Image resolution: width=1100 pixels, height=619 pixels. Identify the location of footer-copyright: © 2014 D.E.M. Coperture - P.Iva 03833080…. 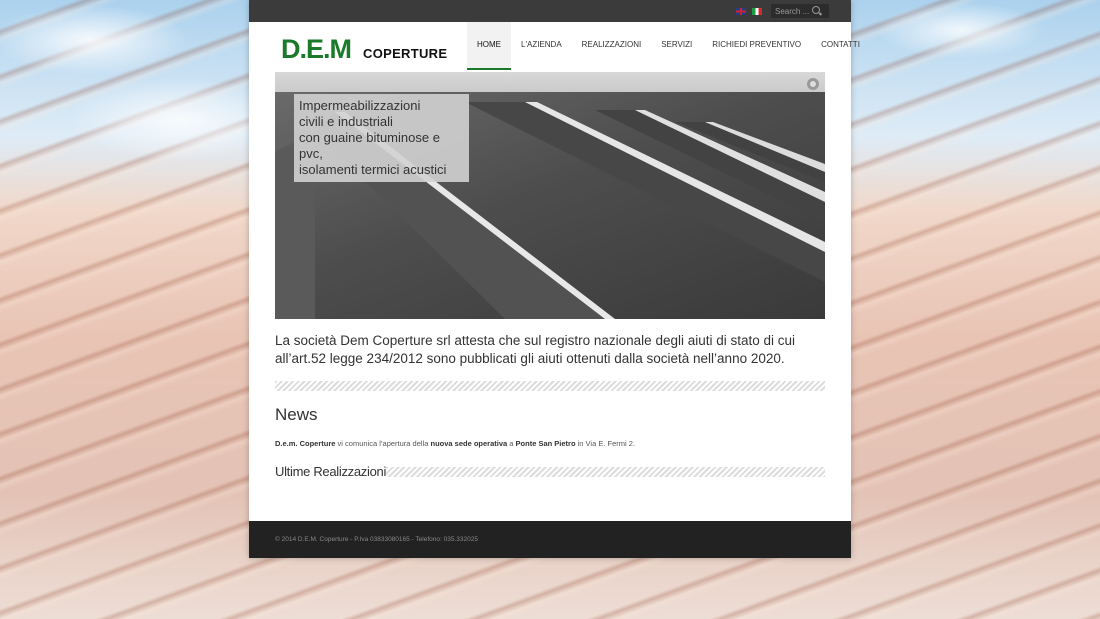
(376, 539).